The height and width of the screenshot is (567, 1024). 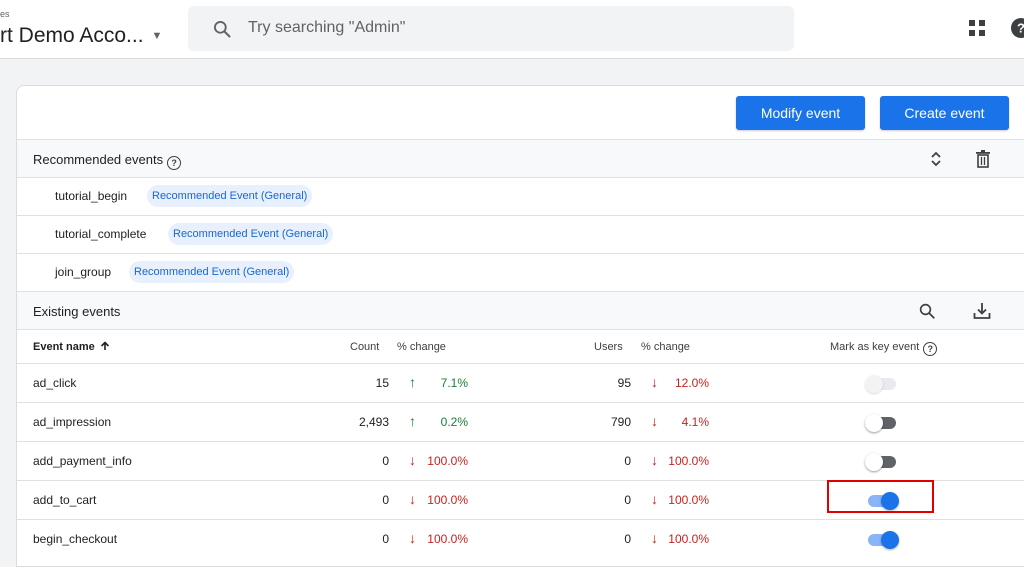 What do you see at coordinates (364, 347) in the screenshot?
I see `count-column-header: Count` at bounding box center [364, 347].